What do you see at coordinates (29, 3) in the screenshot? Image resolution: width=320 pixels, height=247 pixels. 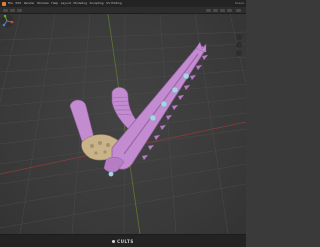 I see `menu-render: Render` at bounding box center [29, 3].